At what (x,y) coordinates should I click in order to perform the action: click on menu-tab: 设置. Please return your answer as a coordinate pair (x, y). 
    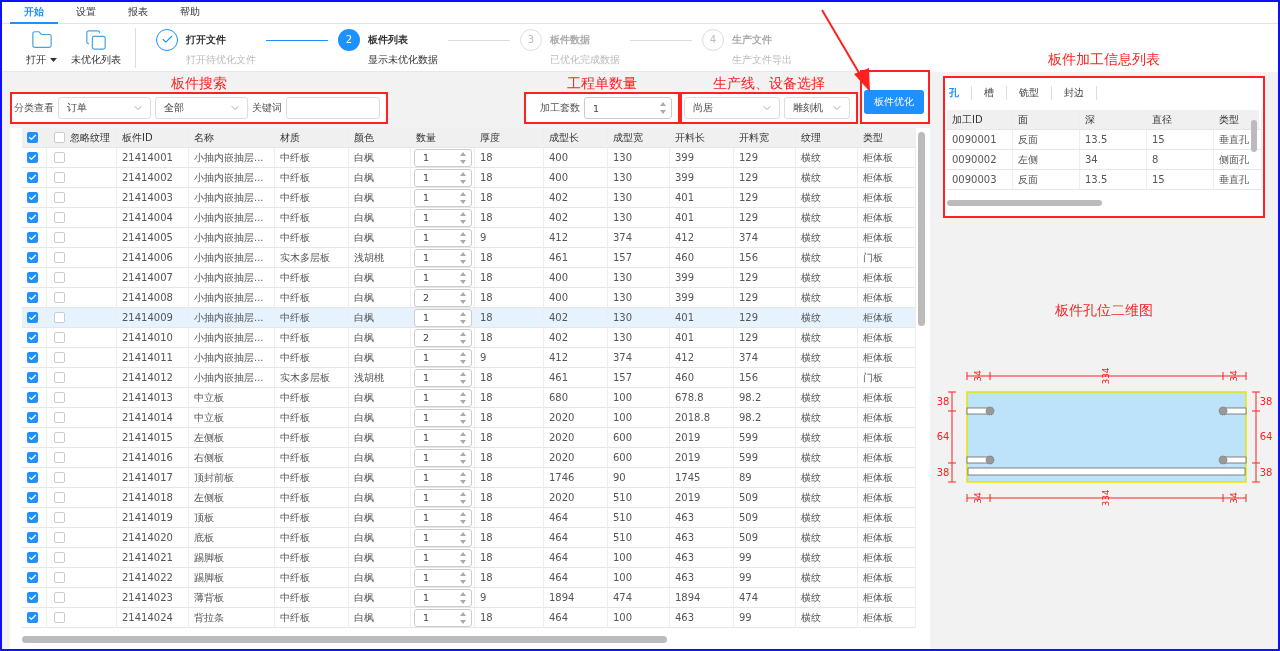
    Looking at the image, I should click on (86, 13).